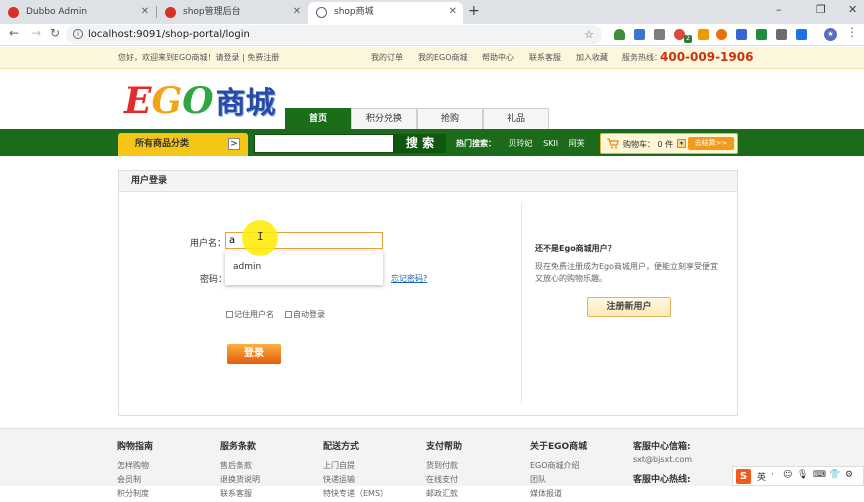 Image resolution: width=864 pixels, height=502 pixels. Describe the element at coordinates (592, 57) in the screenshot. I see `add-favorite-link: 加入收藏` at that location.